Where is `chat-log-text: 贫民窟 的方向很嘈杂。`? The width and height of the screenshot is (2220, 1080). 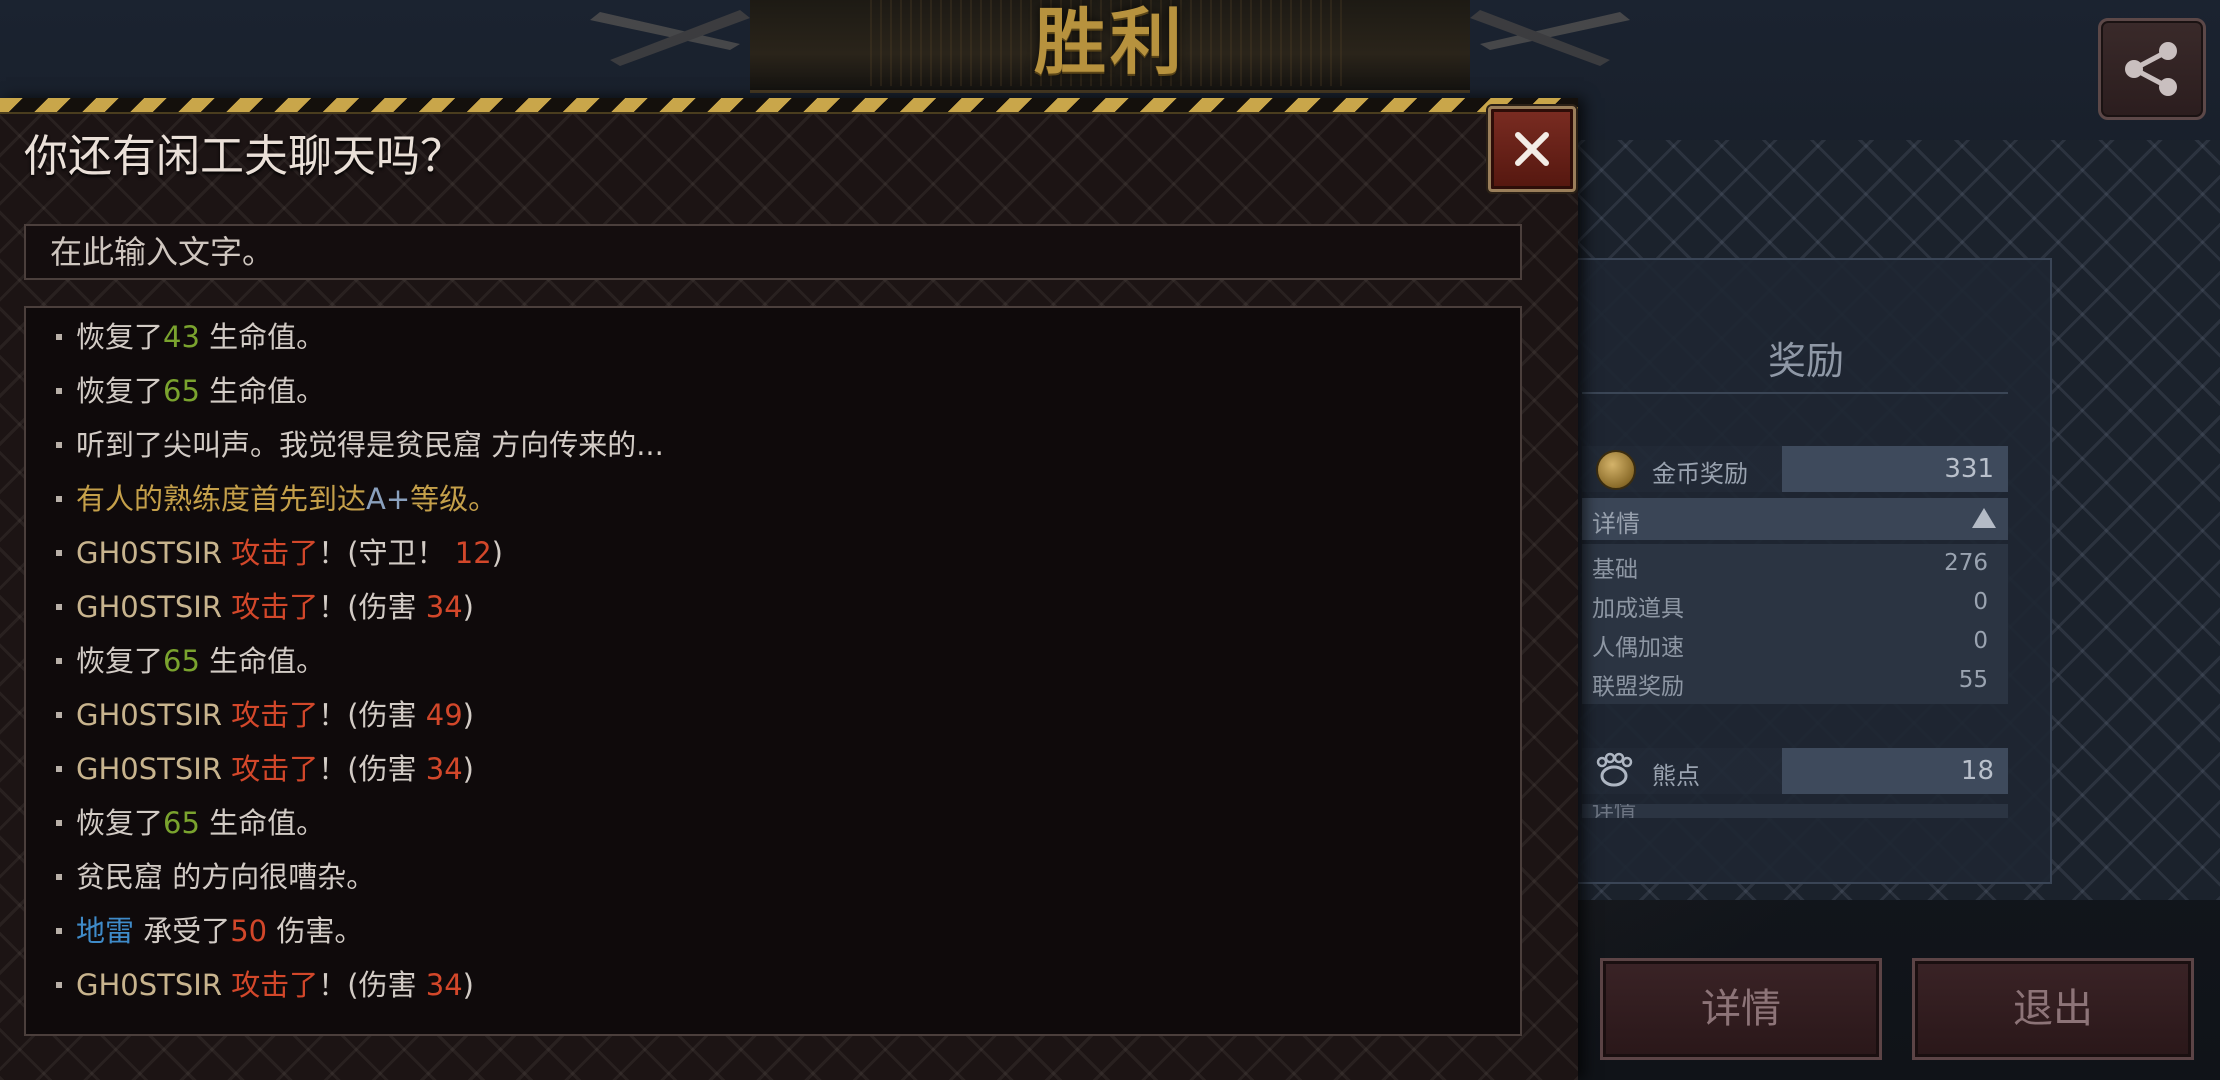 chat-log-text: 贫民窟 的方向很嘈杂。 is located at coordinates (225, 877).